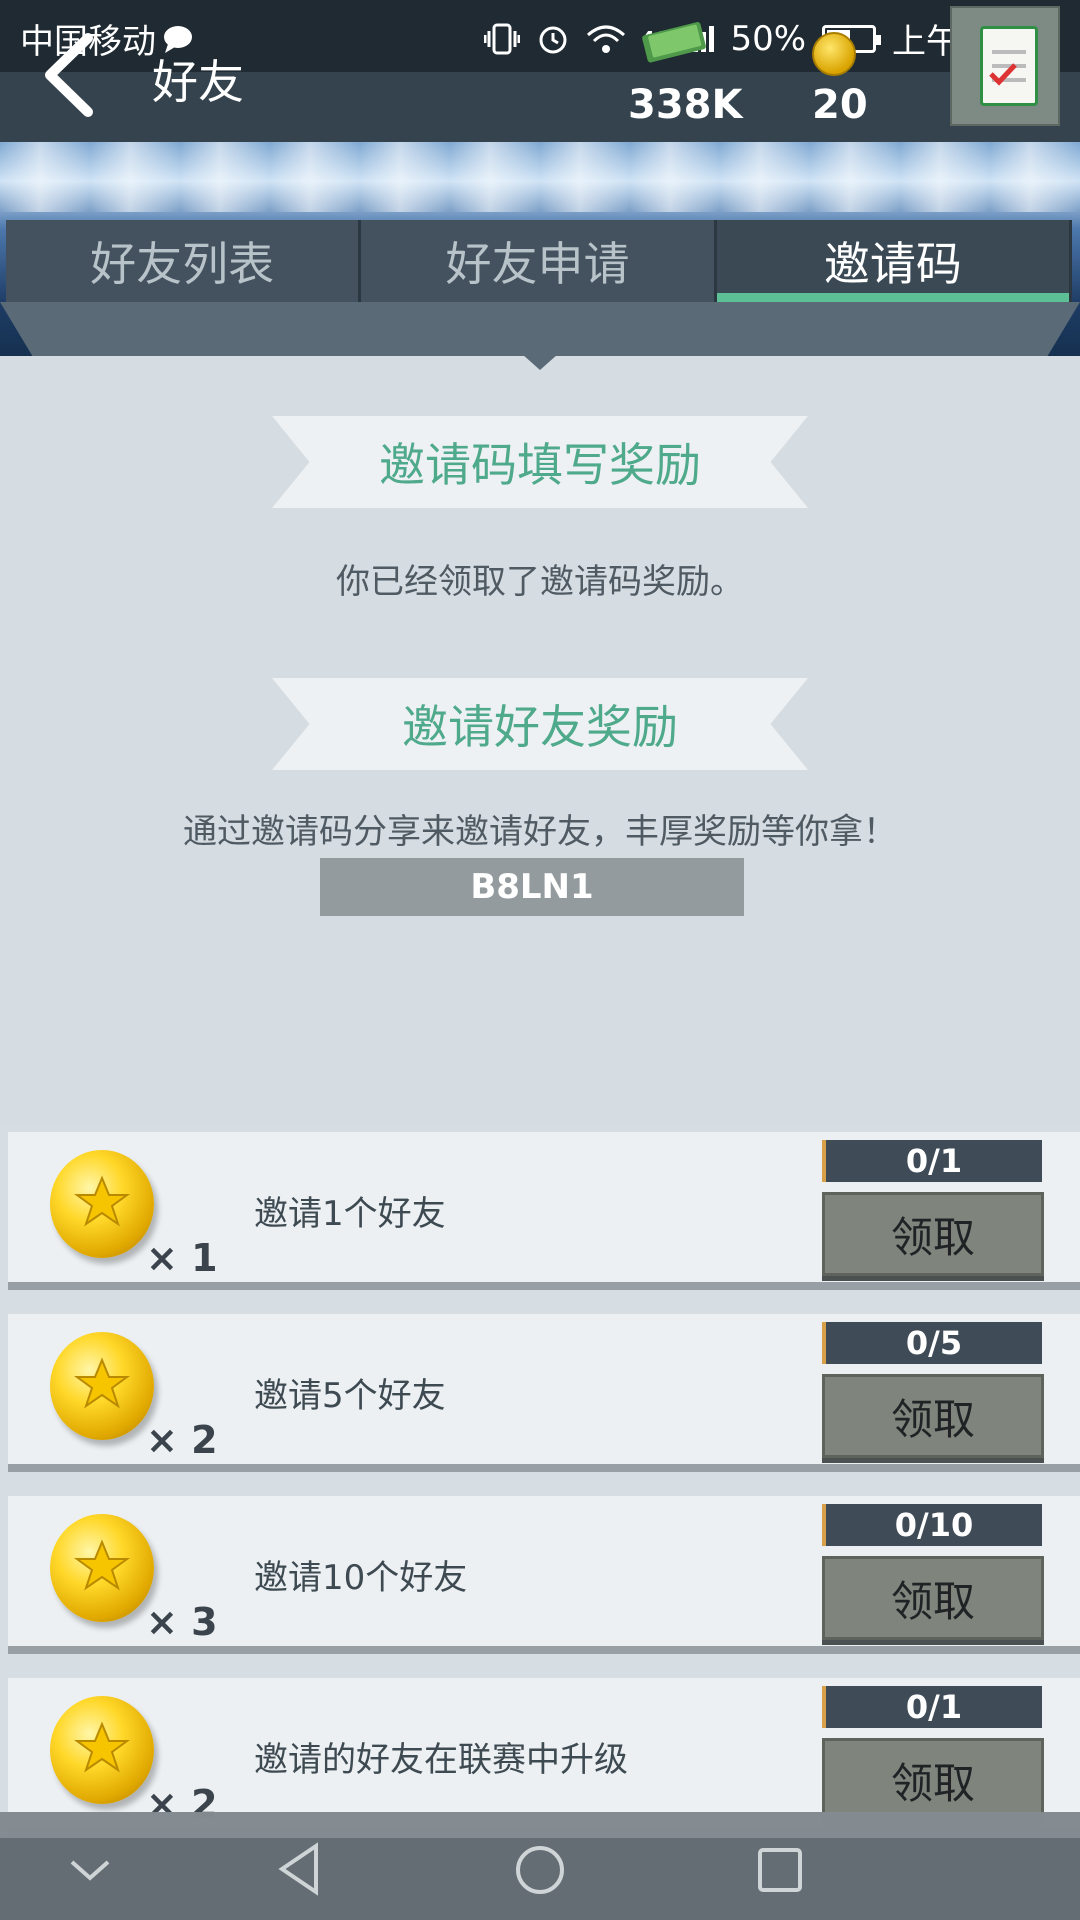 This screenshot has width=1080, height=1920. Describe the element at coordinates (780, 1870) in the screenshot. I see `recents-square-icon` at that location.